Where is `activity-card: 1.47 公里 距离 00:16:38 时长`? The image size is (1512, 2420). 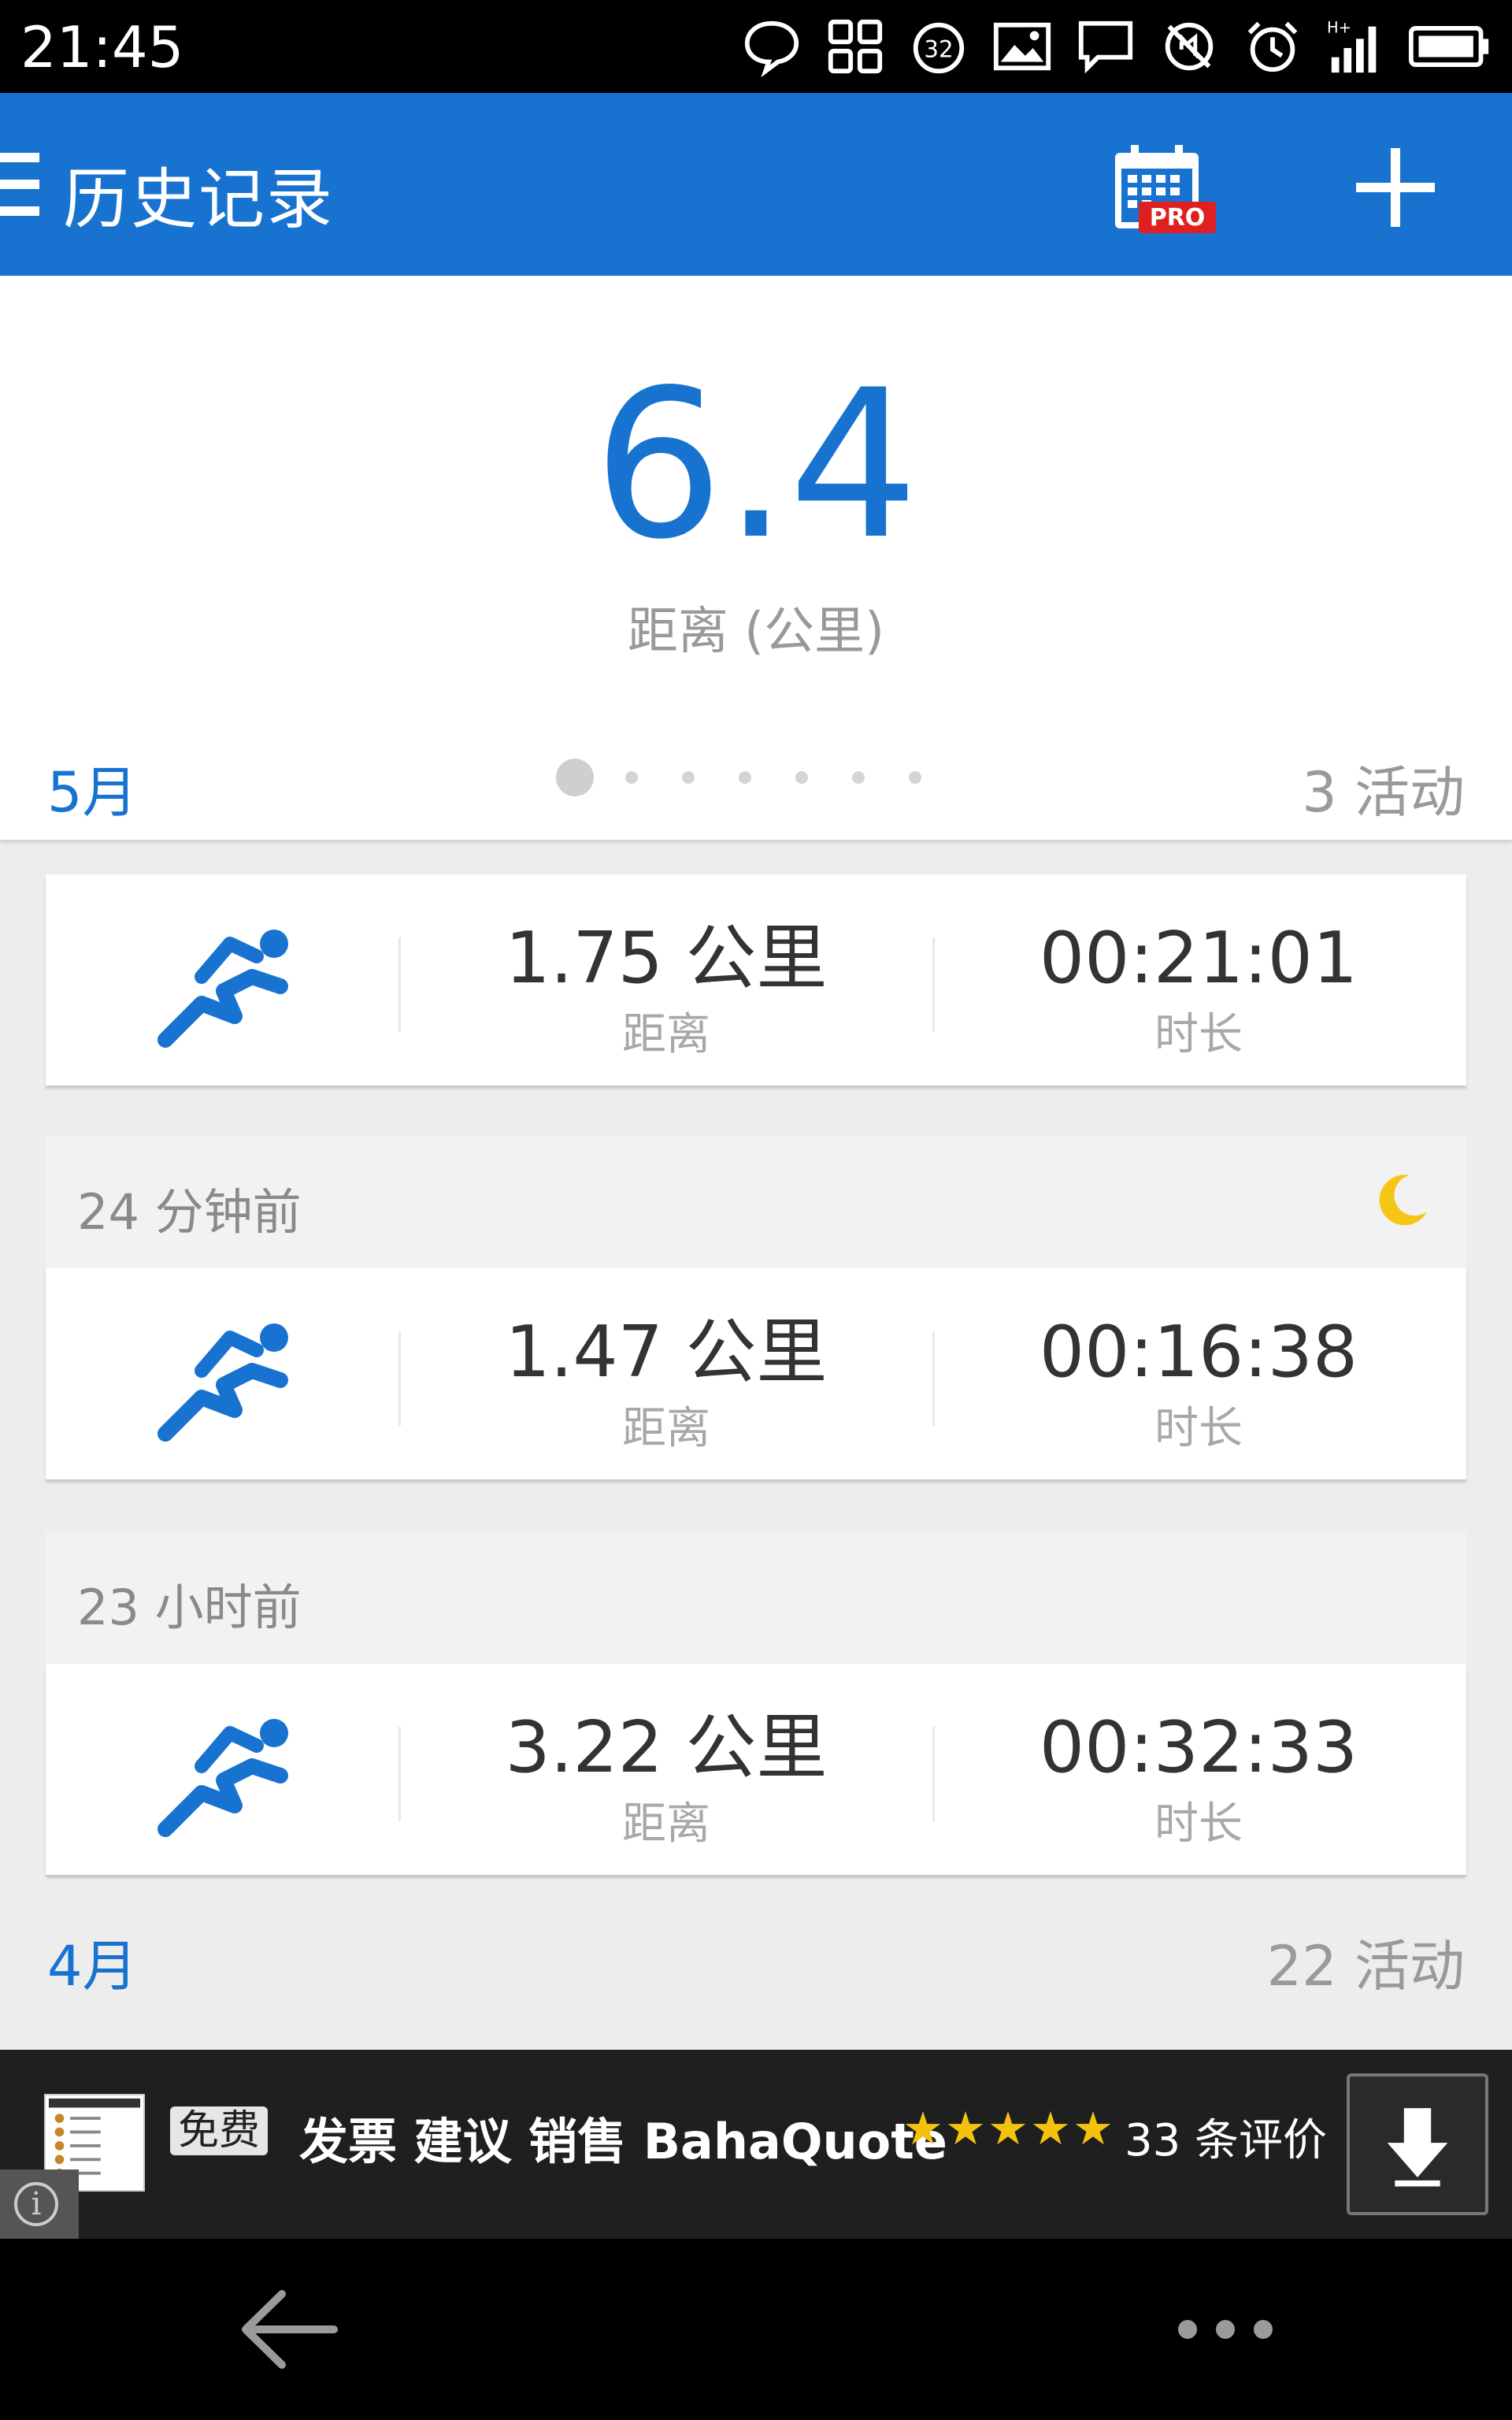
activity-card: 1.47 公里 距离 00:16:38 时长 is located at coordinates (756, 1373).